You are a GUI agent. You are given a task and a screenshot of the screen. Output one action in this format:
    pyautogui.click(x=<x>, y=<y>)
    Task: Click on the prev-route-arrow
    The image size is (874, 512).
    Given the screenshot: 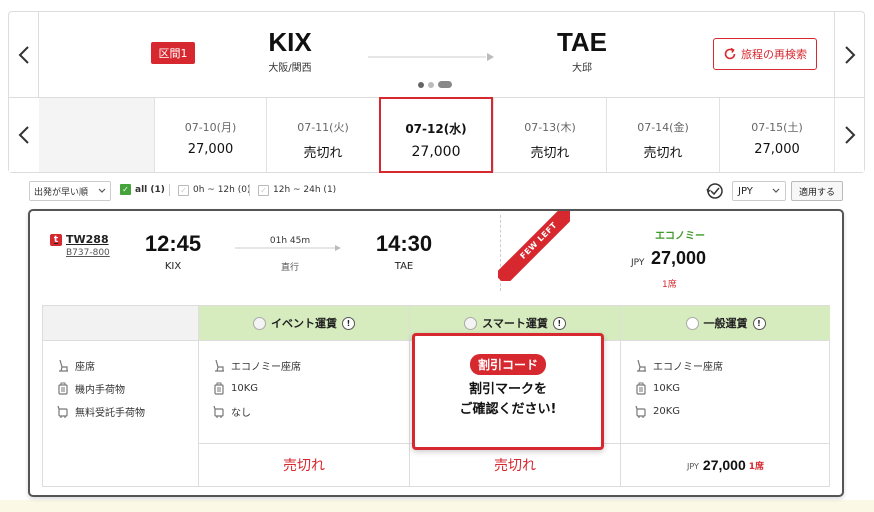 What is the action you would take?
    pyautogui.click(x=24, y=55)
    